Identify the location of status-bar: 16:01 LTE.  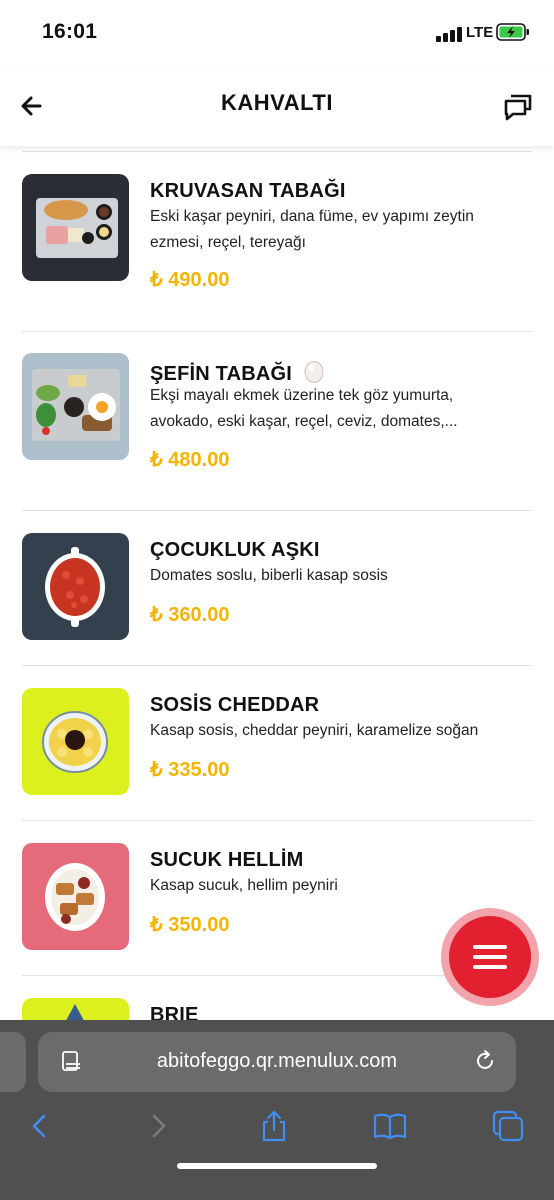
(277, 33).